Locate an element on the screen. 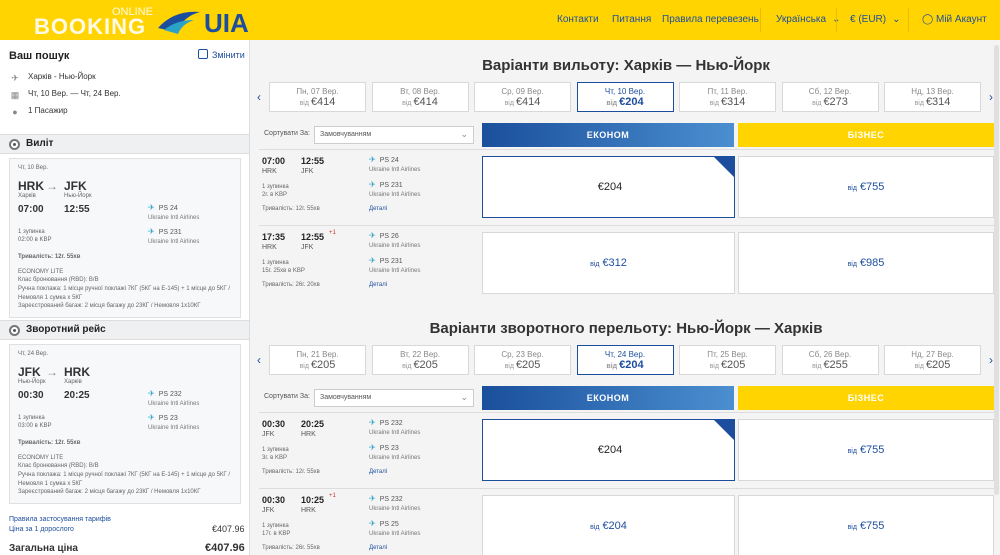  nav-rules: Правила перевезень is located at coordinates (710, 19).